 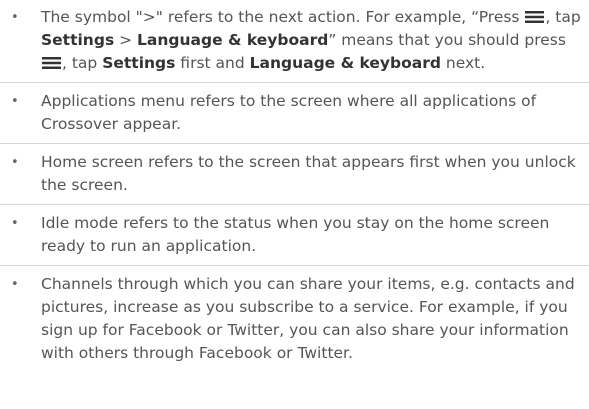 I want to click on text-segment: ” means that you should press, so click(x=447, y=40).